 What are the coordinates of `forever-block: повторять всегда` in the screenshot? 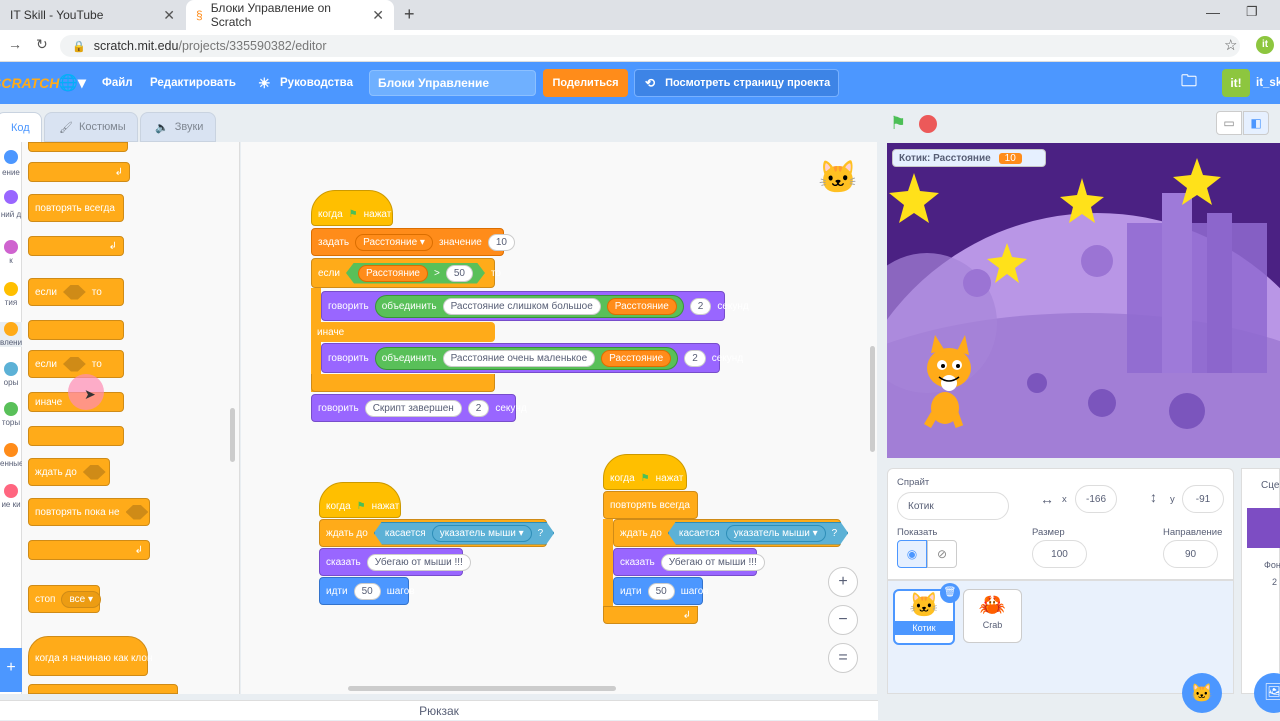 It's located at (650, 505).